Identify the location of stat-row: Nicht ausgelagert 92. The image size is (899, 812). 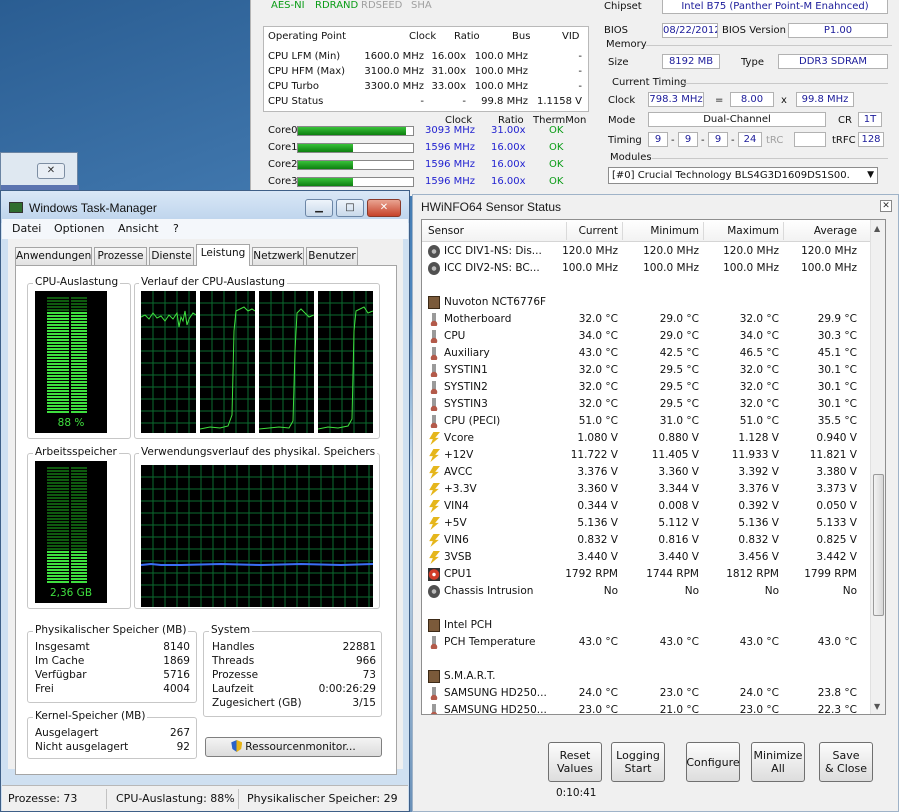
(112, 748).